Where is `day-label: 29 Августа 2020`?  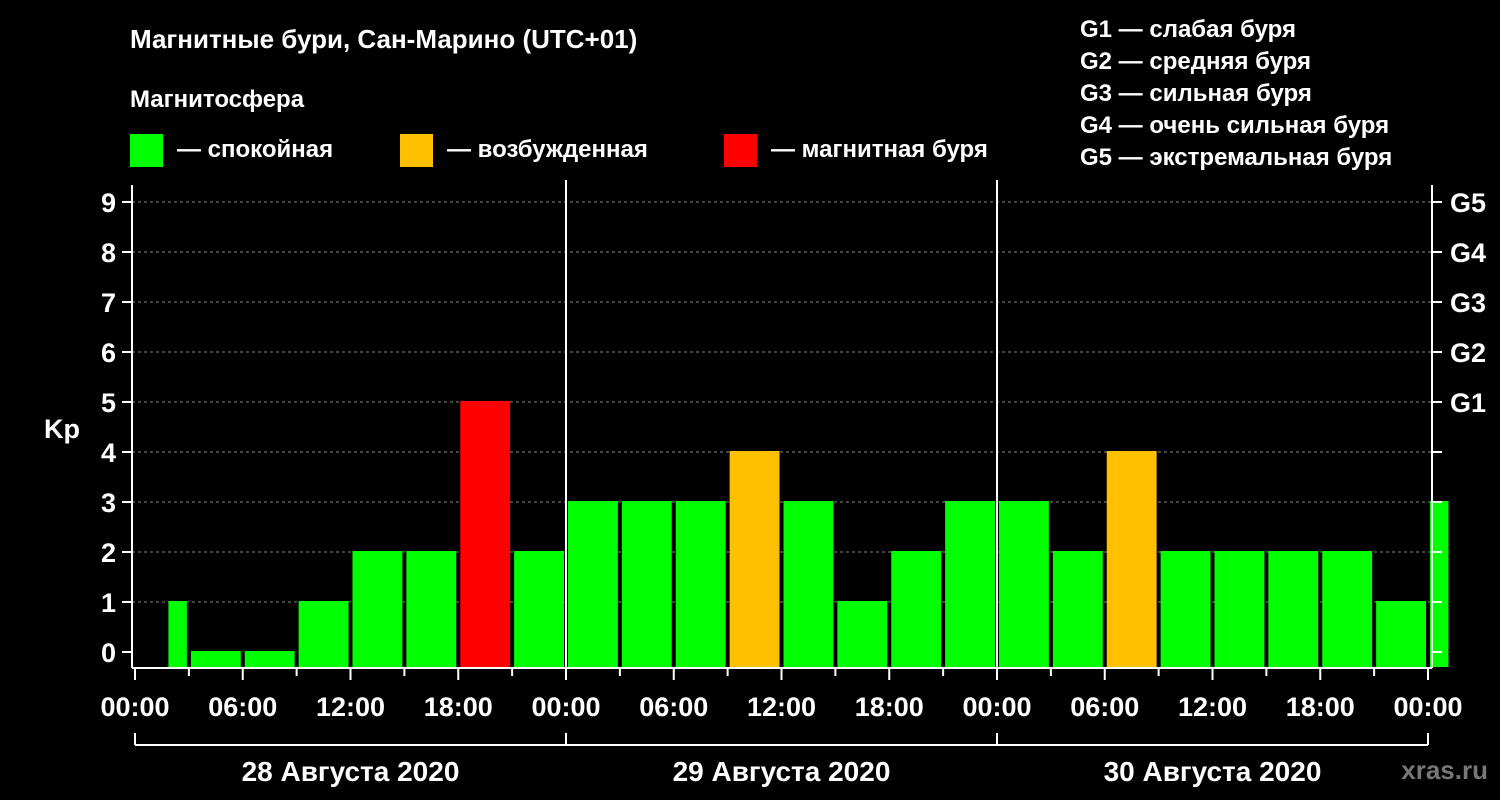
day-label: 29 Августа 2020 is located at coordinates (782, 771).